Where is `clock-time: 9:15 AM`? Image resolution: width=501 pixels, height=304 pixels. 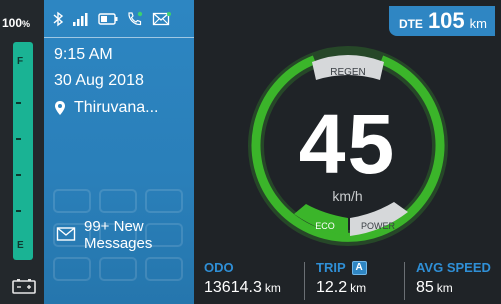
clock-time: 9:15 AM is located at coordinates (83, 54).